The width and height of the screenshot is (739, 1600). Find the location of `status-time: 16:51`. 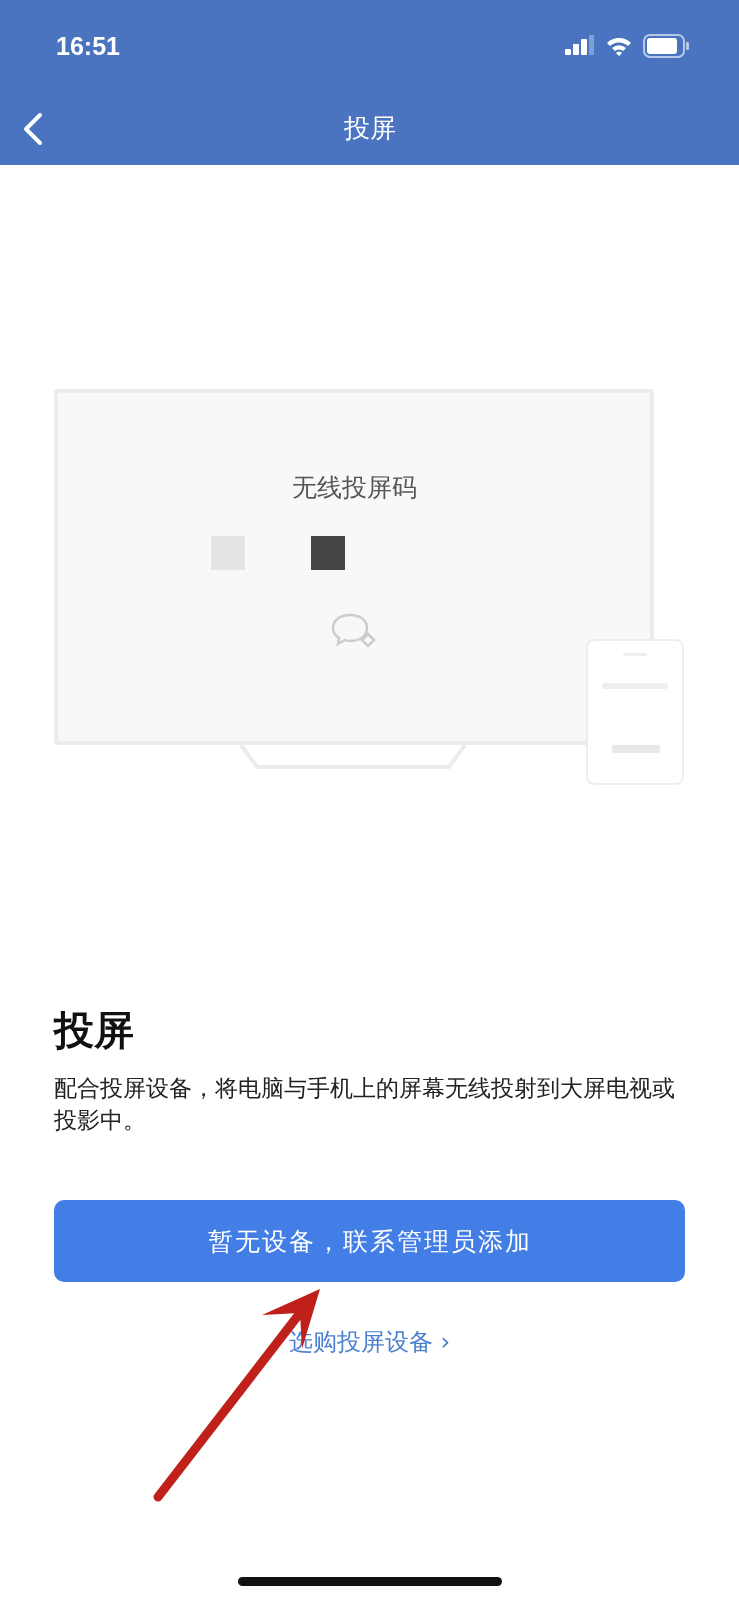

status-time: 16:51 is located at coordinates (88, 46).